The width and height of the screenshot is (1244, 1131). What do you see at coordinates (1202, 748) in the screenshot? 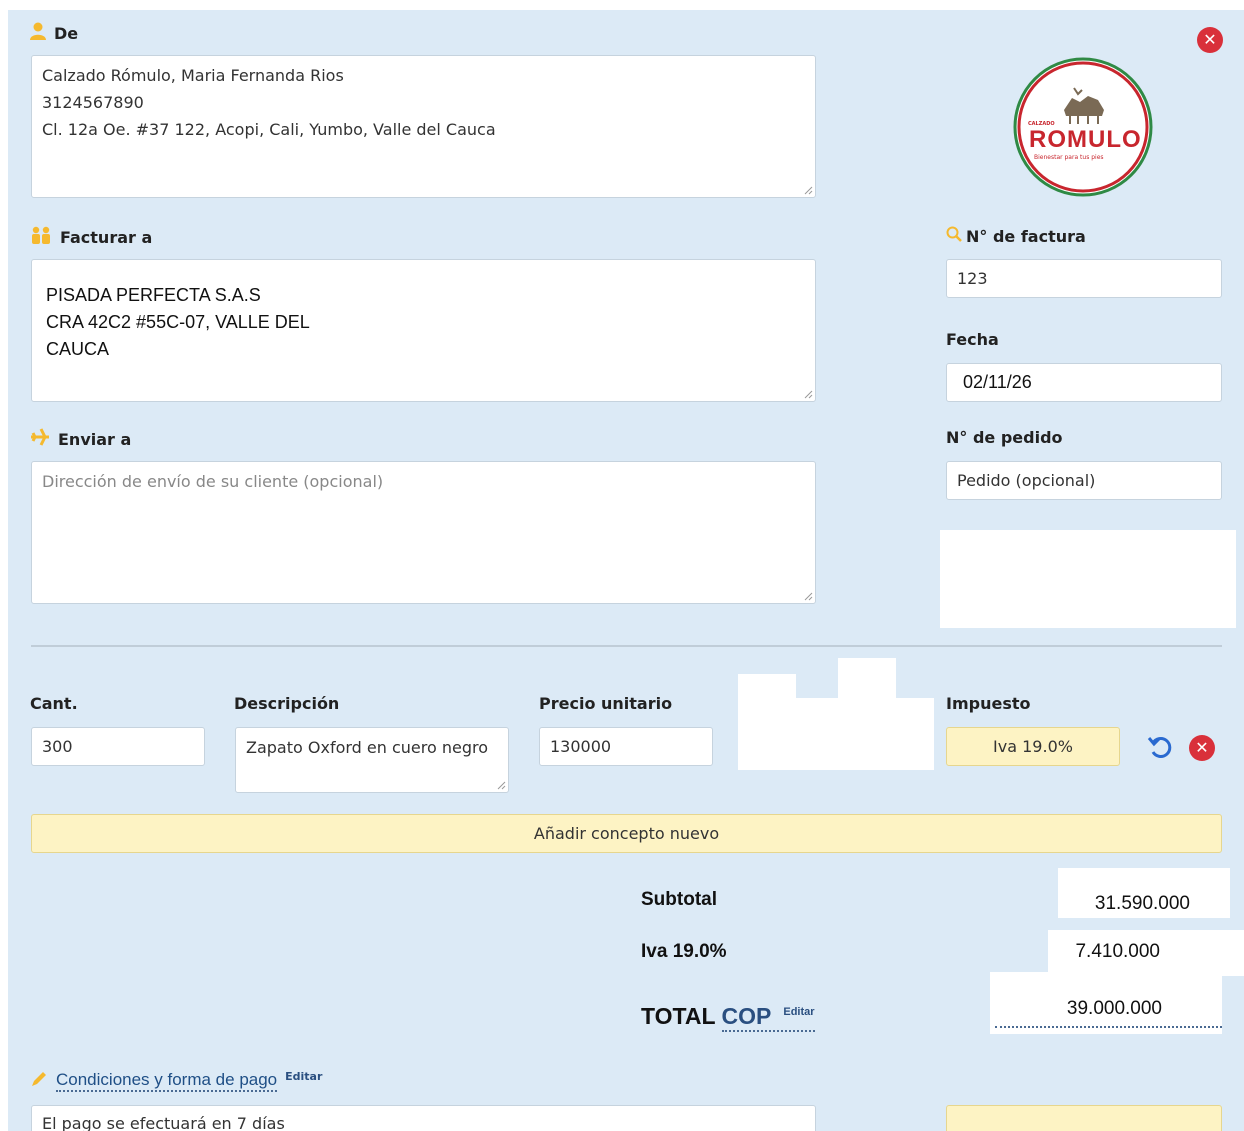
I see `remove-item-icon: ✕` at bounding box center [1202, 748].